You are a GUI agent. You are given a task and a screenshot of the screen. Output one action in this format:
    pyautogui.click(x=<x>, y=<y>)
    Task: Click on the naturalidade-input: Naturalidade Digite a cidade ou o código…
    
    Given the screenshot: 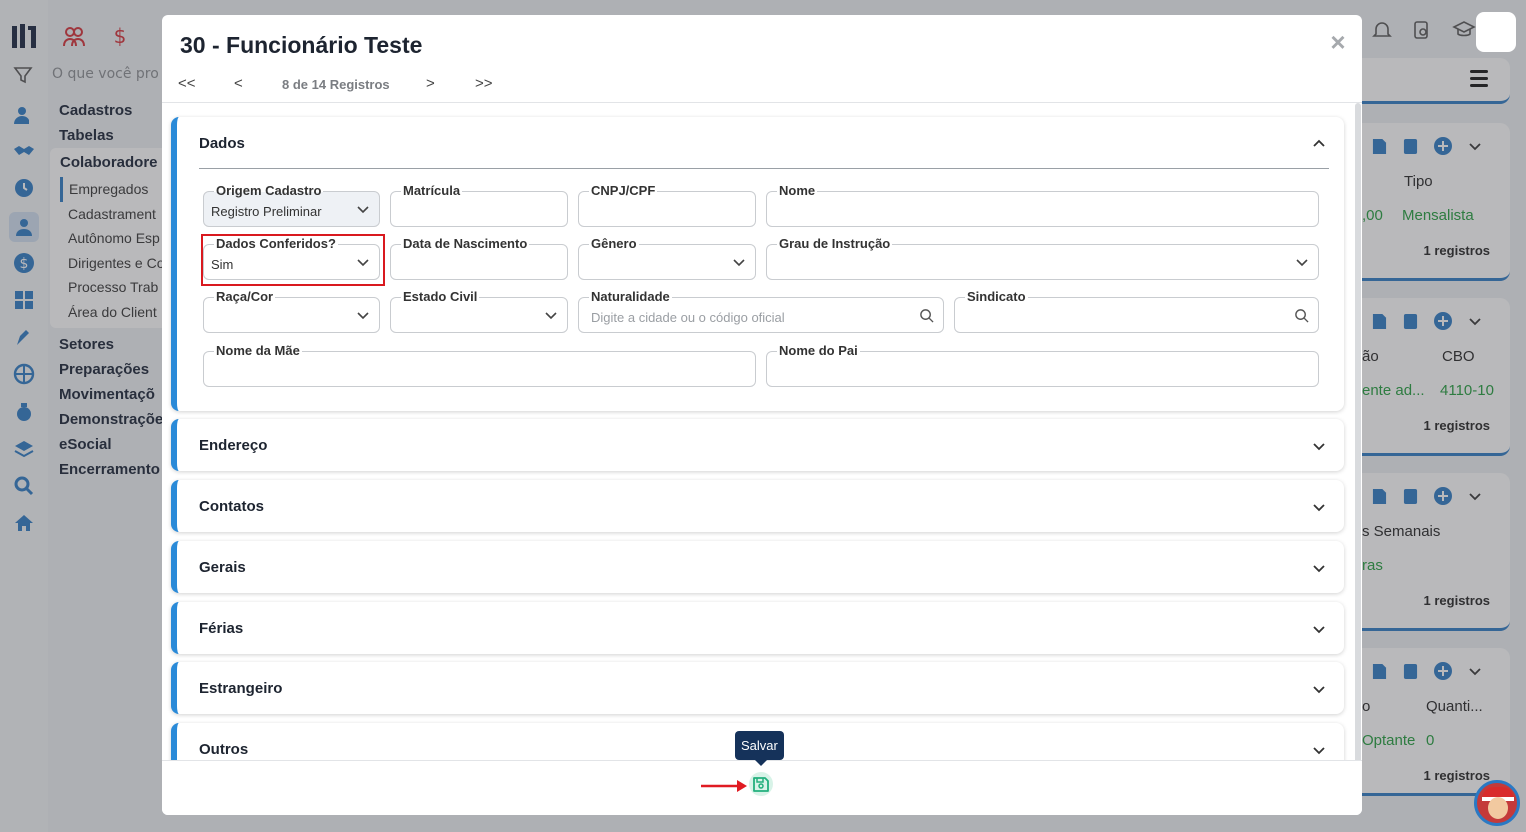 What is the action you would take?
    pyautogui.click(x=761, y=311)
    